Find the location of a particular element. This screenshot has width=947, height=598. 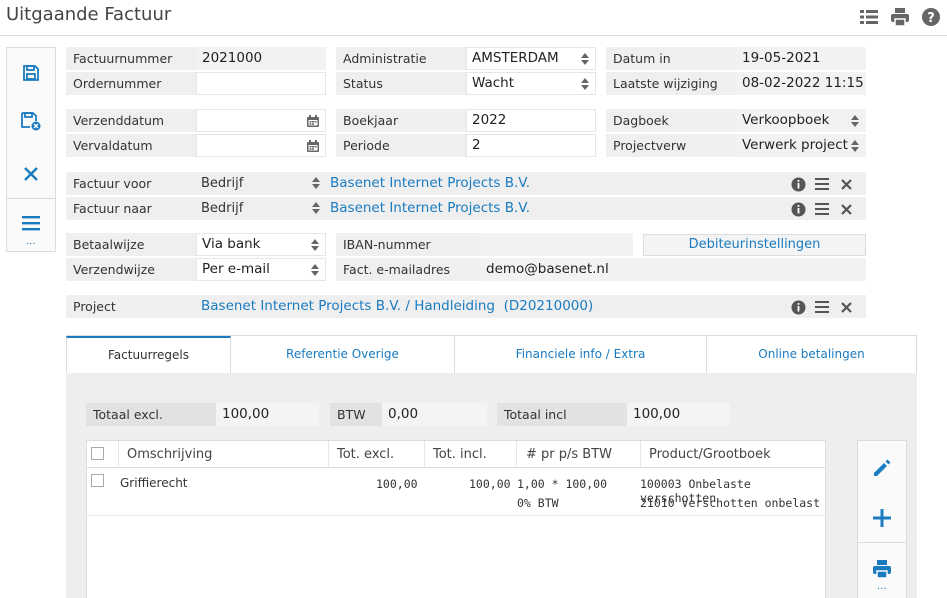

projectverw-select: Verwerk project is located at coordinates (801, 145).